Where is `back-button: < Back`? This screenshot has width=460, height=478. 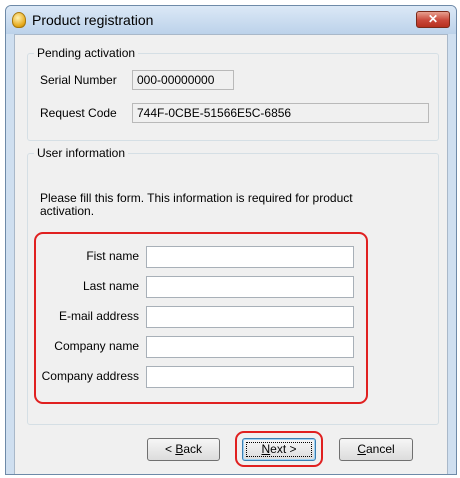
back-button: < Back is located at coordinates (183, 449).